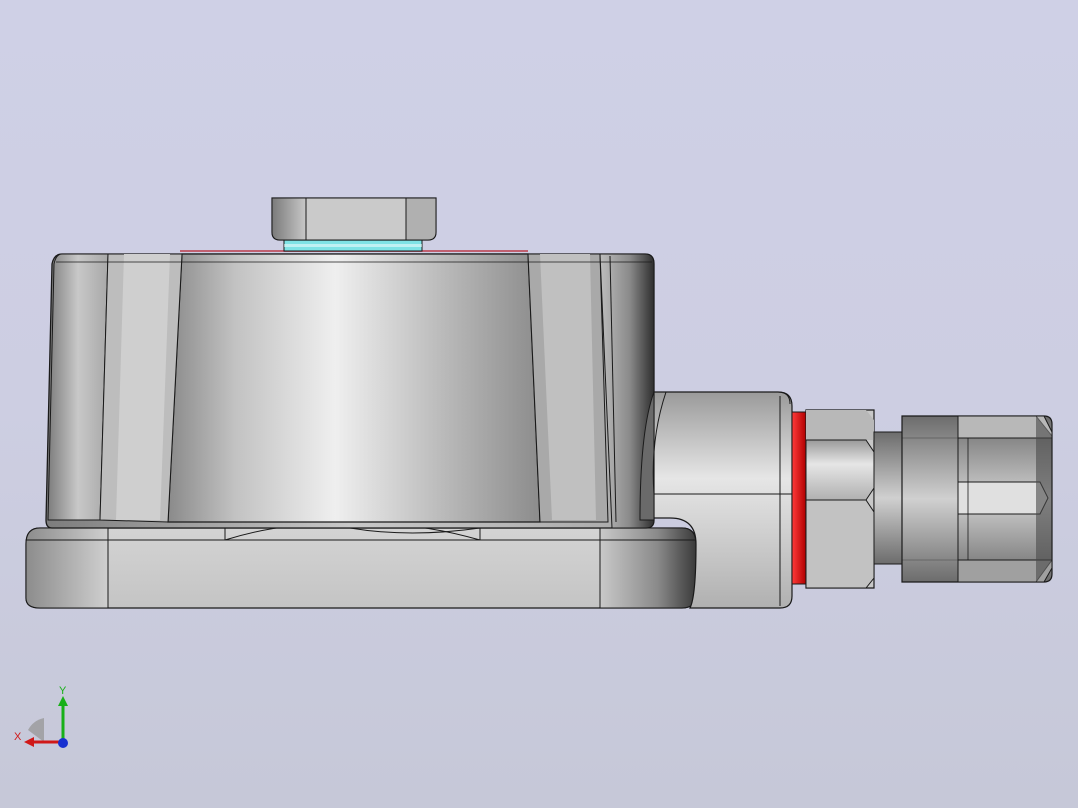  Describe the element at coordinates (36, 730) in the screenshot. I see `triad-quarter-disk-icon` at that location.